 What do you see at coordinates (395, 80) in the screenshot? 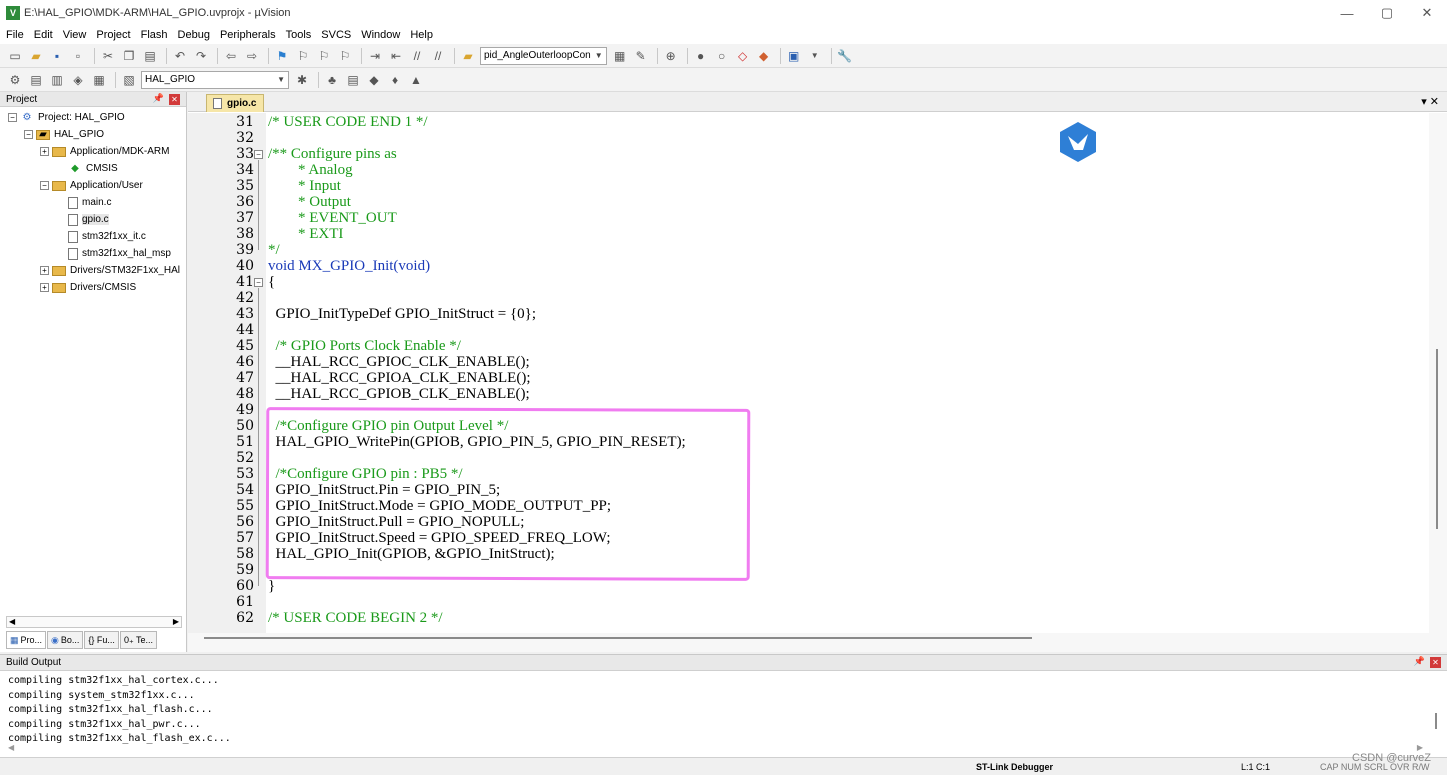
I see `select-software-packs-icon: ♦` at bounding box center [395, 80].